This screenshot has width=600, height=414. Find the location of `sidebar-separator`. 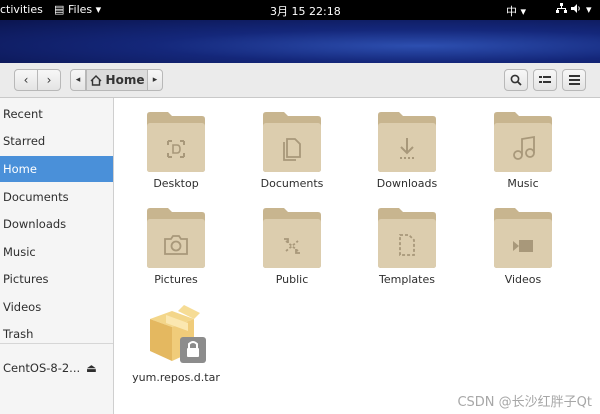

sidebar-separator is located at coordinates (56, 343).